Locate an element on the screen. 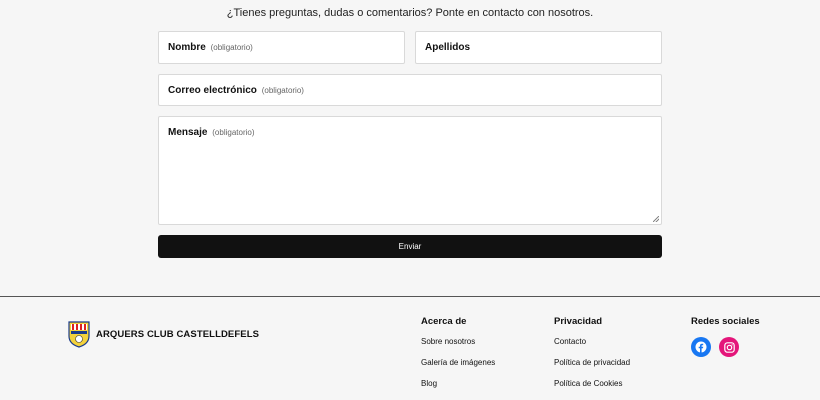 This screenshot has height=400, width=820. privacy-policy-link: Política de privacidad is located at coordinates (592, 368).